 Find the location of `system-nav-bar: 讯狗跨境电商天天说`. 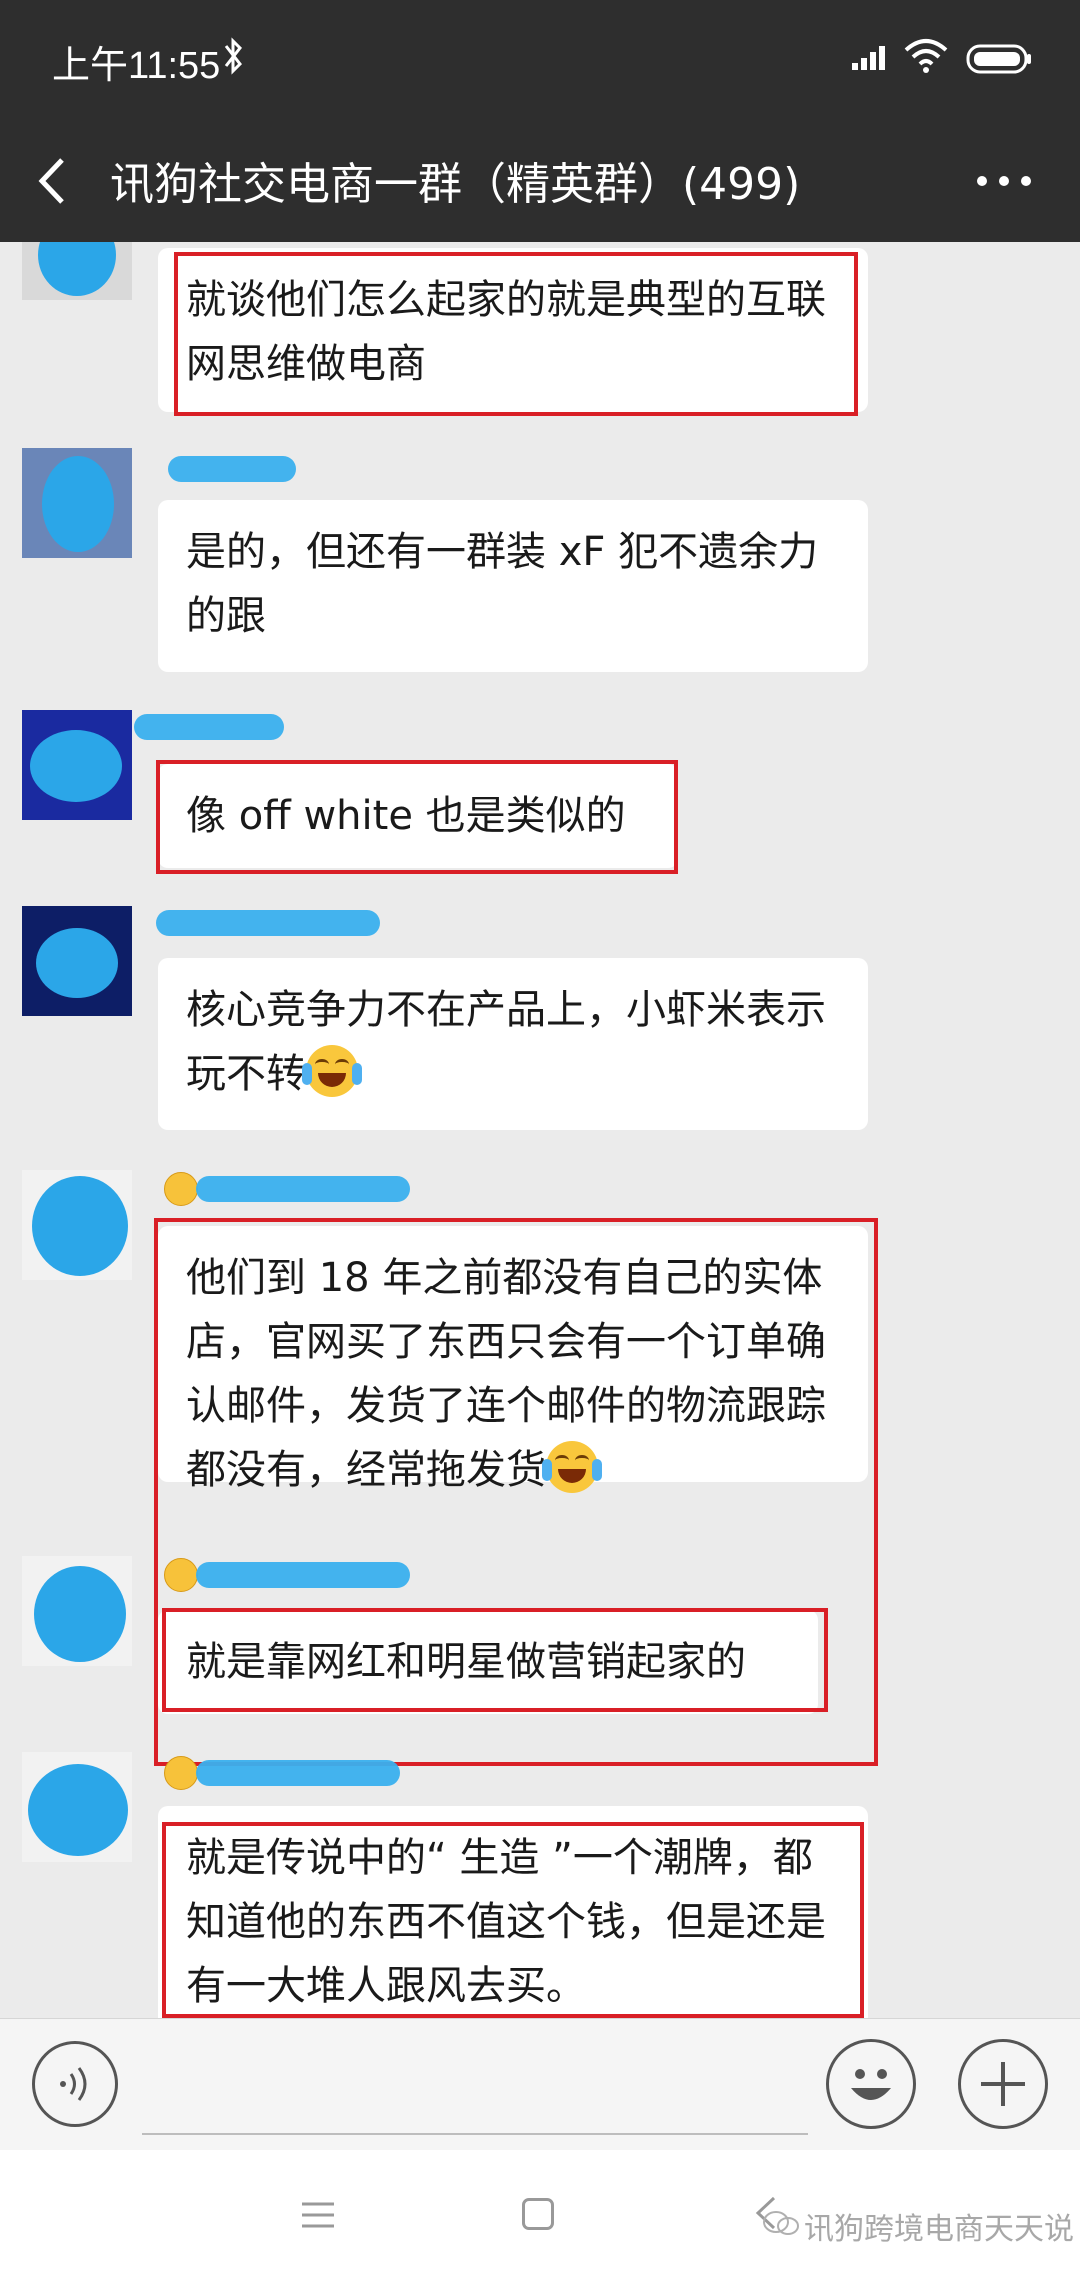

system-nav-bar: 讯狗跨境电商天天说 is located at coordinates (540, 2215).